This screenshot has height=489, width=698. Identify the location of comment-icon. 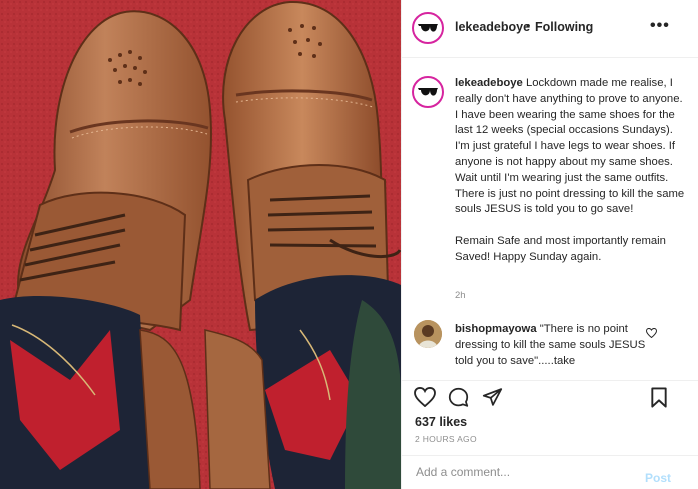
(458, 397).